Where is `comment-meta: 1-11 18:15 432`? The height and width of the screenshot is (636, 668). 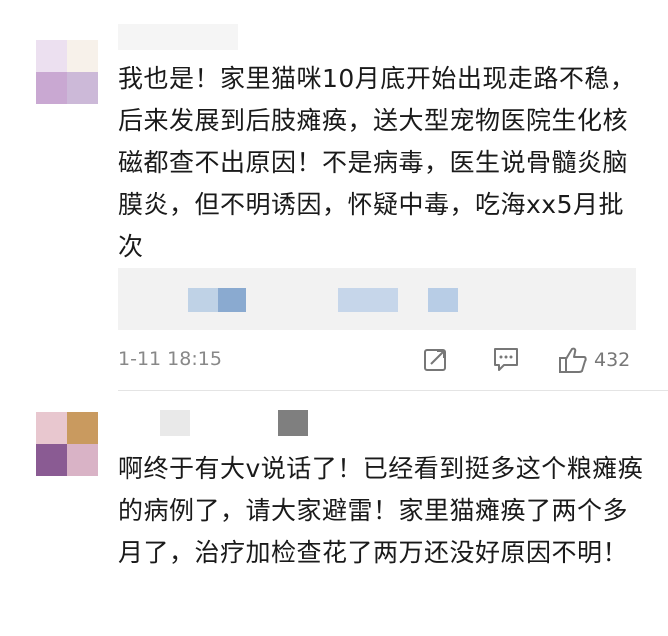 comment-meta: 1-11 18:15 432 is located at coordinates (378, 362).